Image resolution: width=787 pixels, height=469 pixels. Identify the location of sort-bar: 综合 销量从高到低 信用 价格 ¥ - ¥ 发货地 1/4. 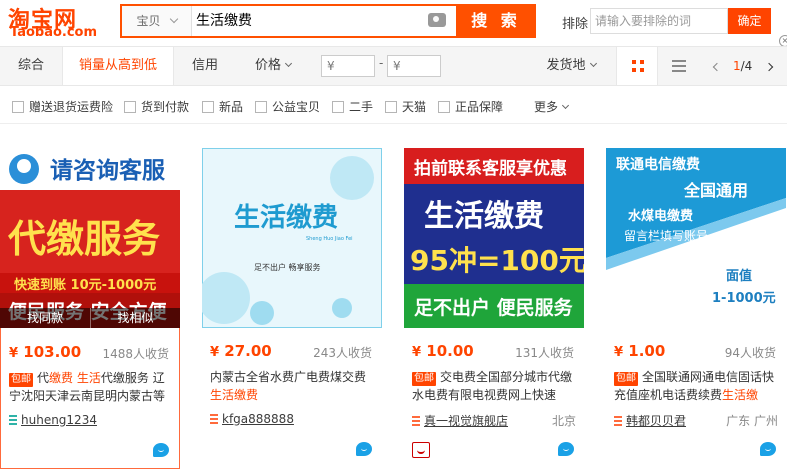
(393, 66).